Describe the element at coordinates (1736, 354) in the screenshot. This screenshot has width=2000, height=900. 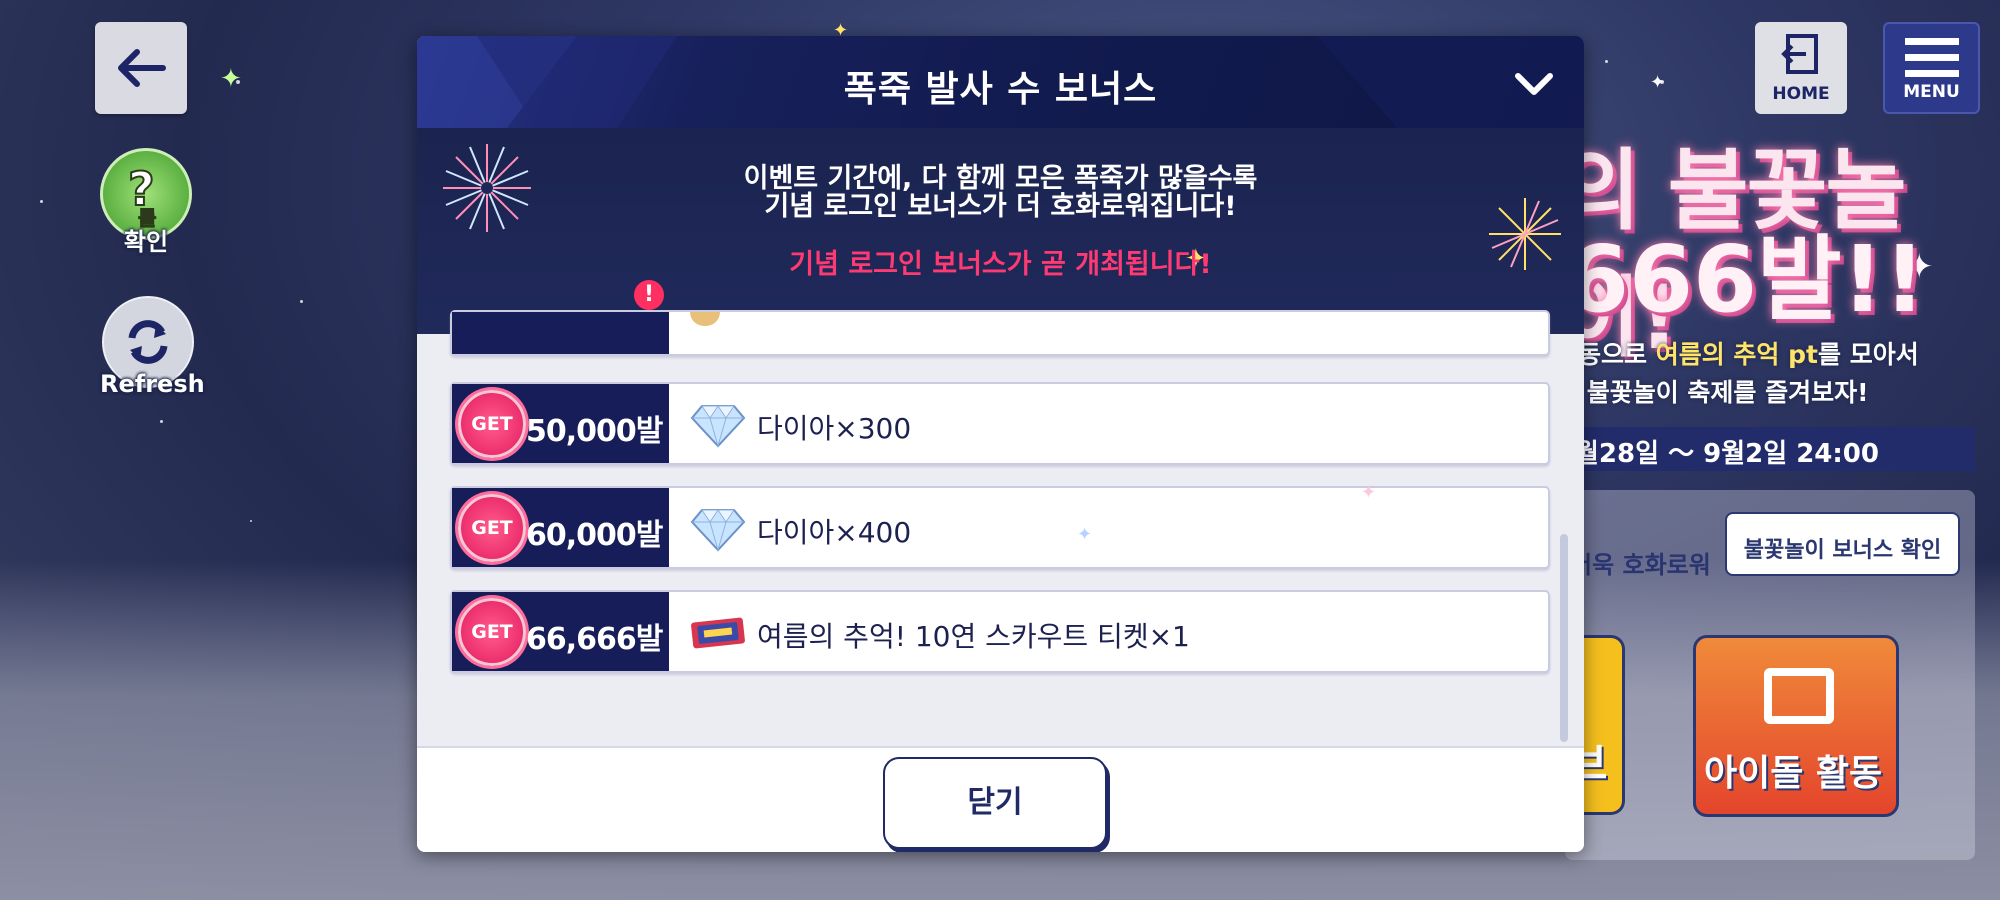
I see `event-desc-highlight: 여름의 추억 pt` at that location.